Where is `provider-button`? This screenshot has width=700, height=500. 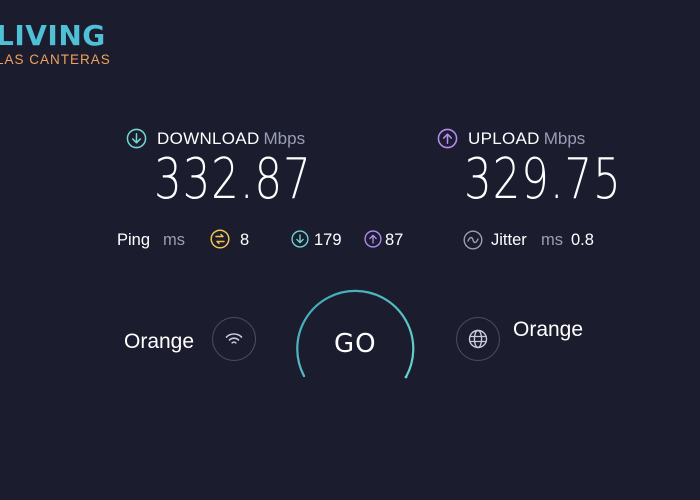 provider-button is located at coordinates (234, 339).